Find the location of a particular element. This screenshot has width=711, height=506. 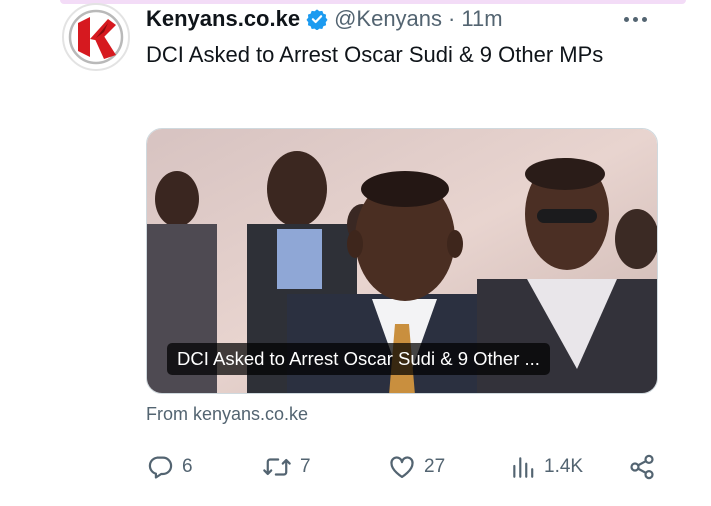

views-button: 1.4K is located at coordinates (546, 467).